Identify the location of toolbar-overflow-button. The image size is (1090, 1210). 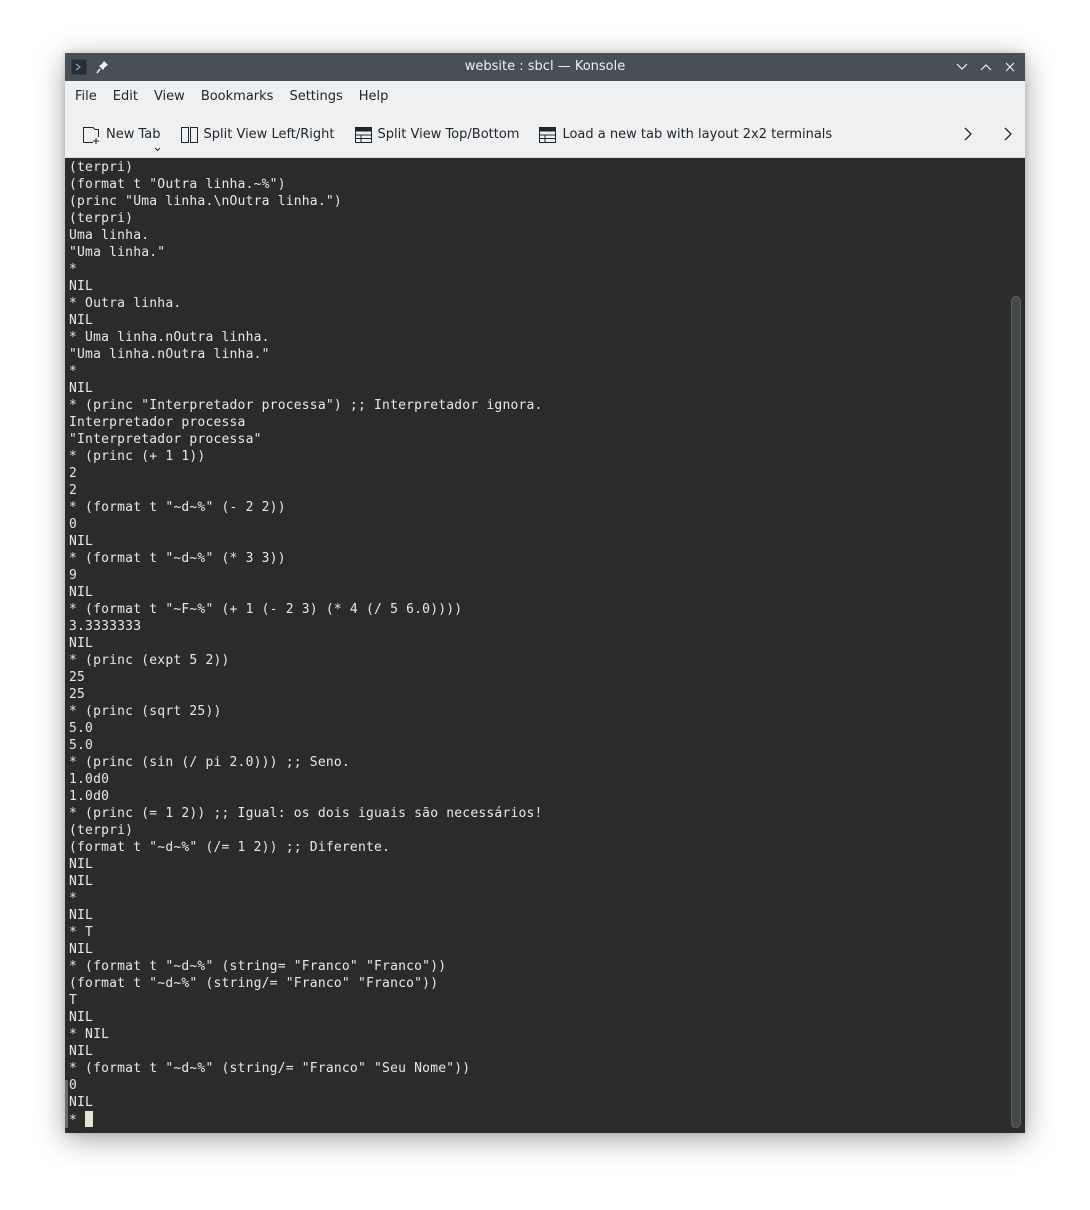
(968, 136).